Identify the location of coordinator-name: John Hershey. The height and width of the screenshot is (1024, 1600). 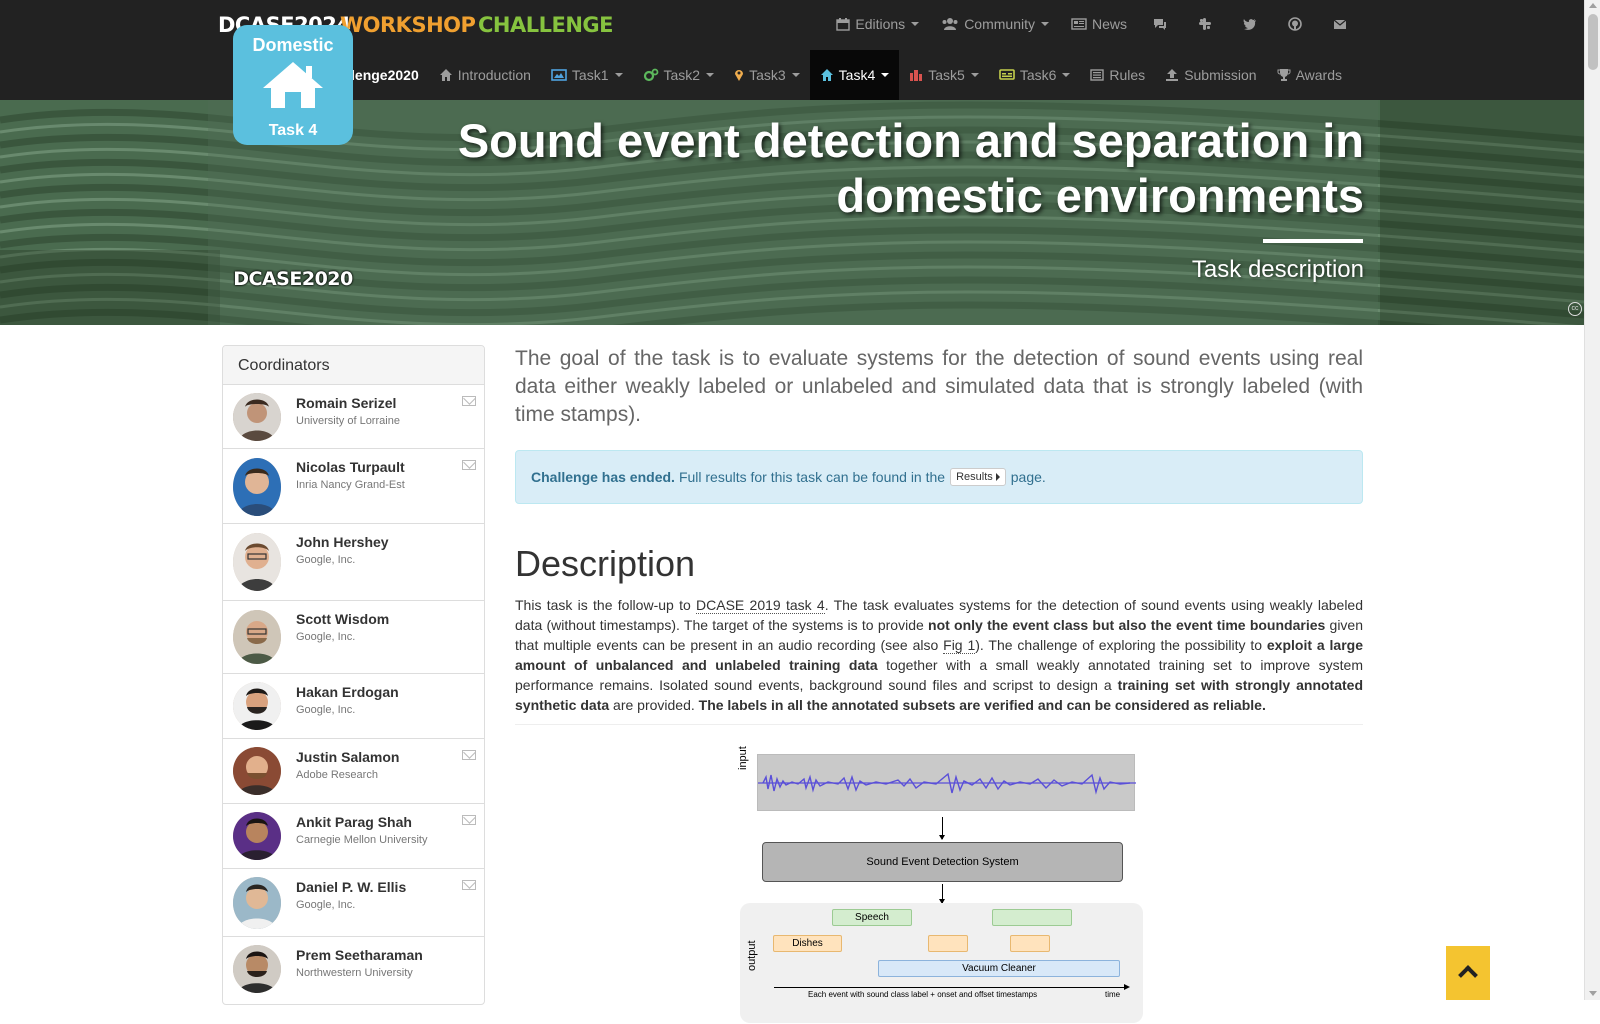
(342, 542).